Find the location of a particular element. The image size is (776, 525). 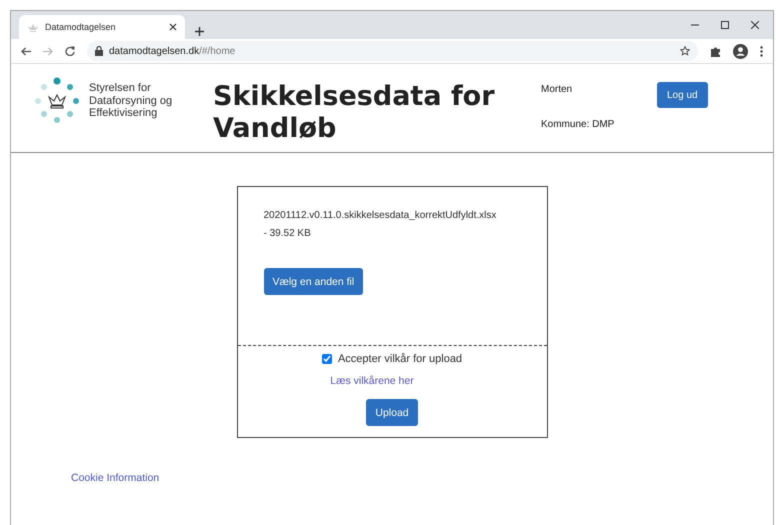

accept-label: Accepter vilkår for upload is located at coordinates (400, 359).